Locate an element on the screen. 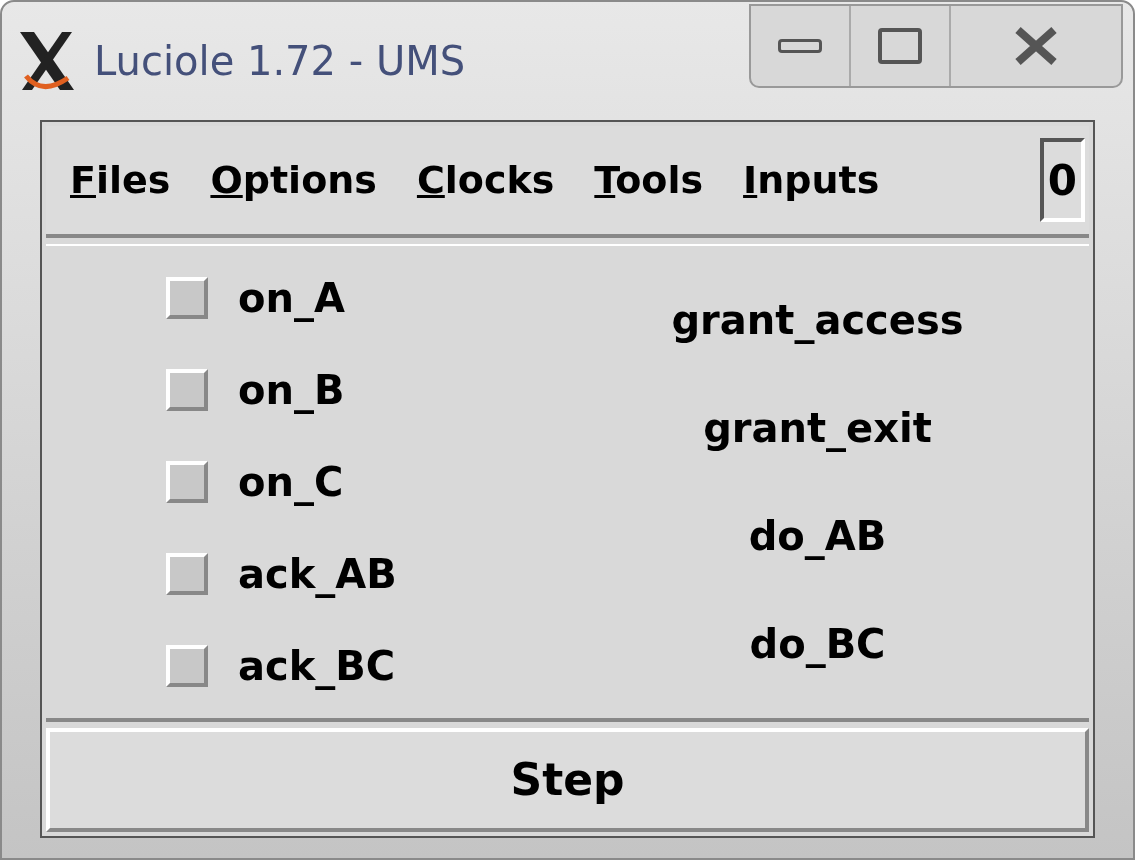  window-title: Luciole 1.72 - UMS is located at coordinates (280, 61).